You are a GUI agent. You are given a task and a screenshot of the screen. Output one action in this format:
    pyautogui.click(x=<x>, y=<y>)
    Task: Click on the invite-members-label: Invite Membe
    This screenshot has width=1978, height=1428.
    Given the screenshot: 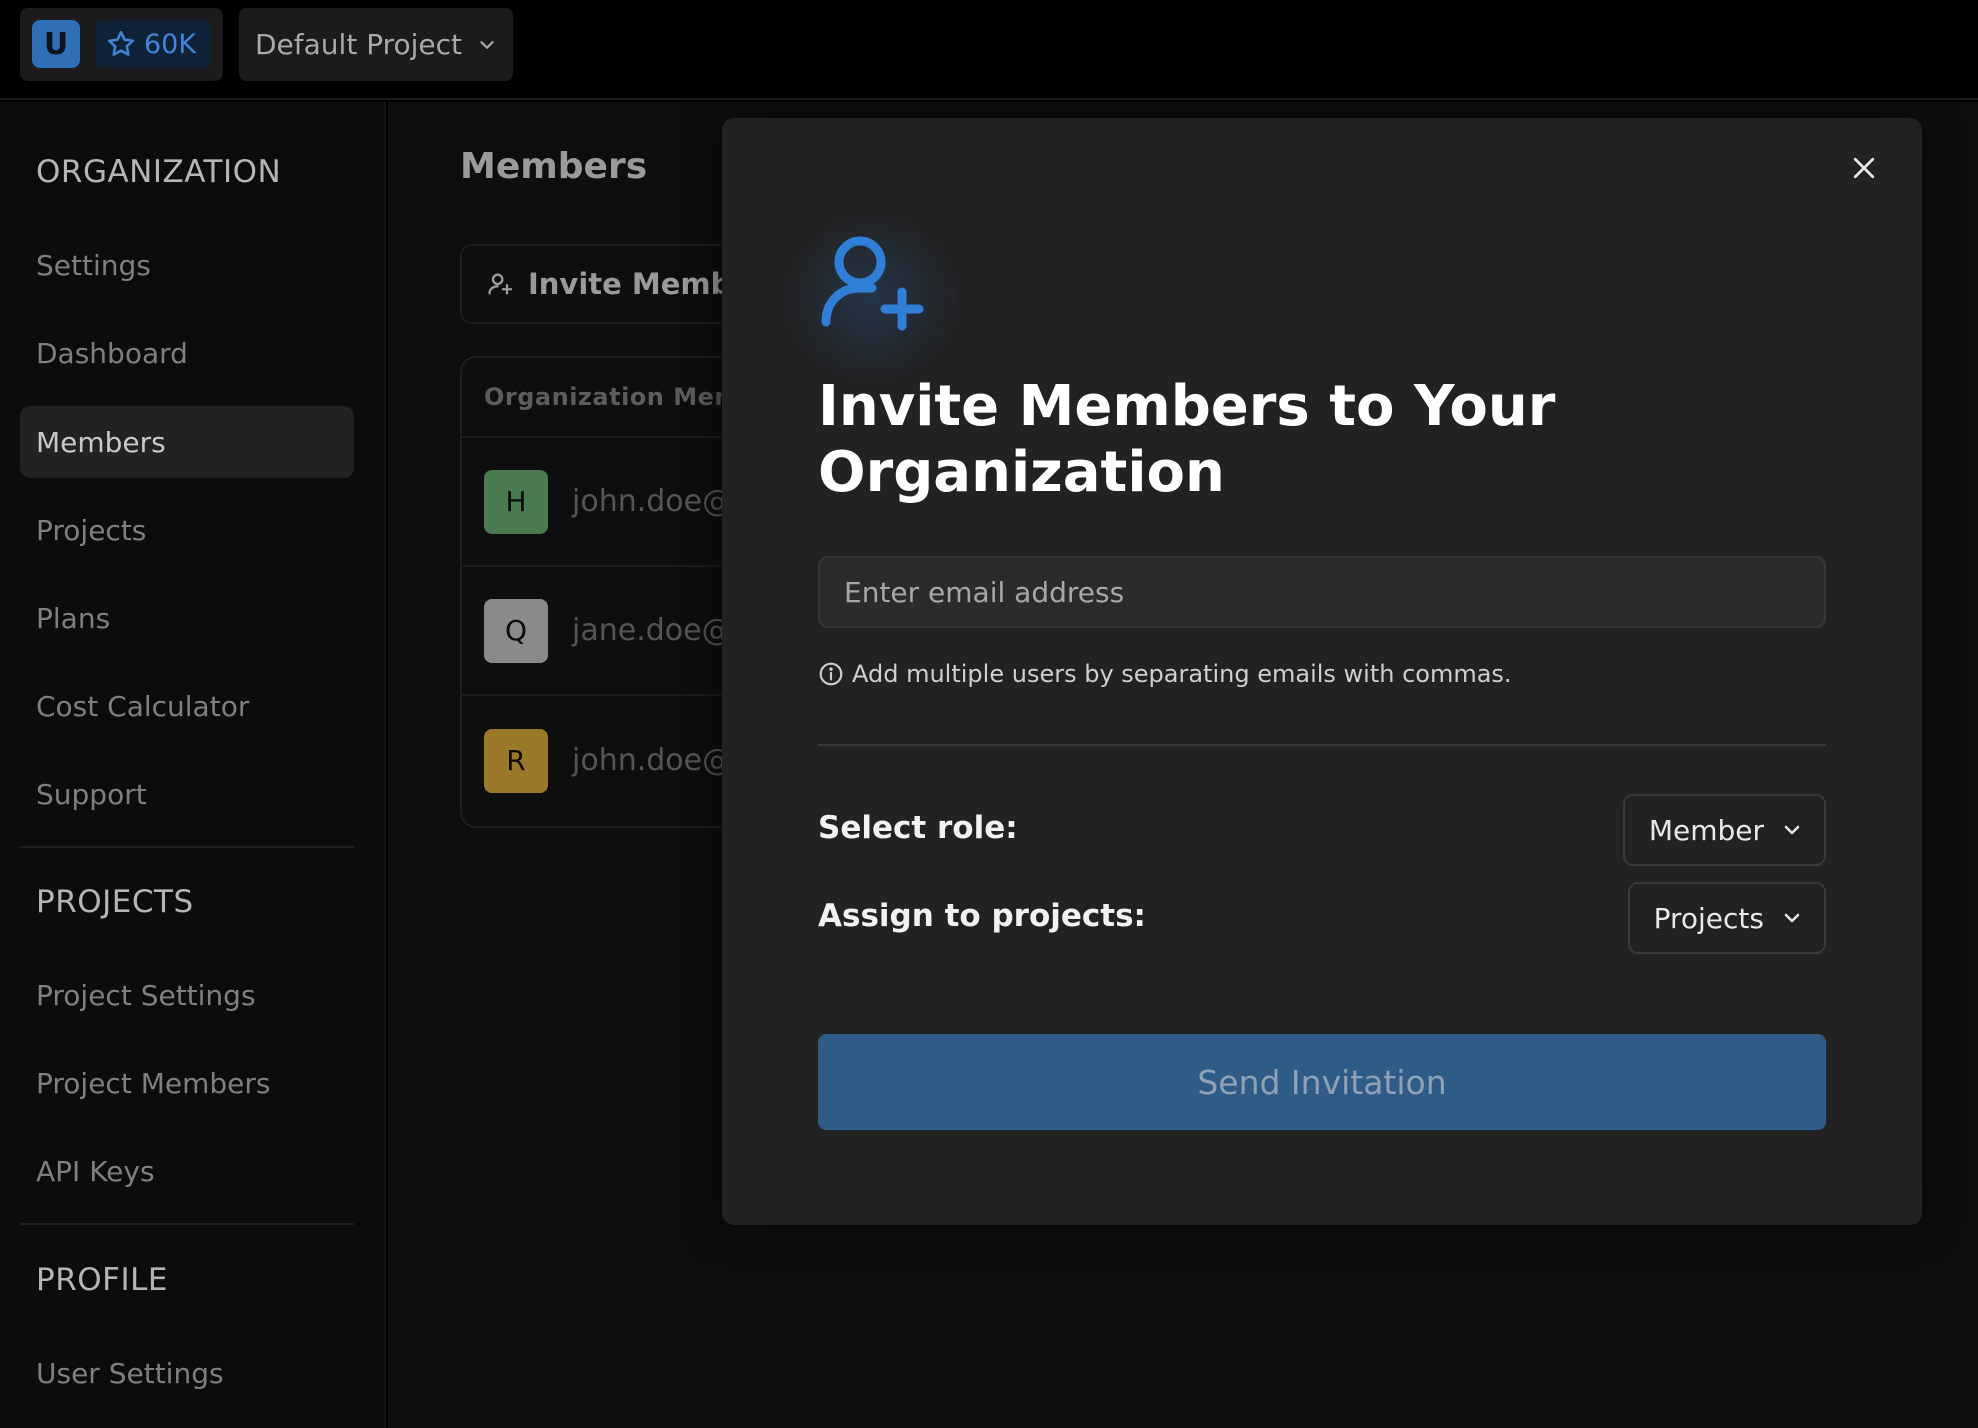 What is the action you would take?
    pyautogui.click(x=640, y=284)
    